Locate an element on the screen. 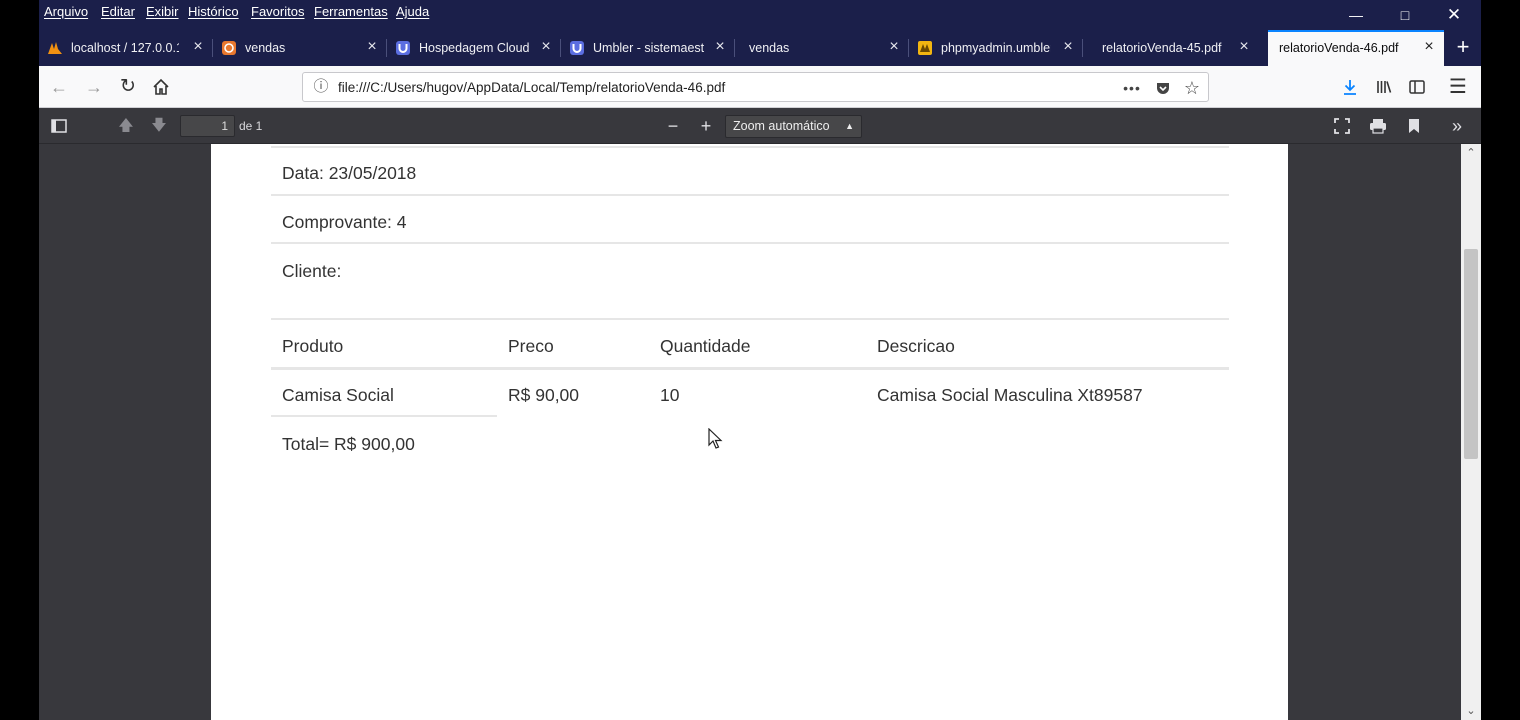 The height and width of the screenshot is (720, 1520). bookmark-icon is located at coordinates (1414, 126).